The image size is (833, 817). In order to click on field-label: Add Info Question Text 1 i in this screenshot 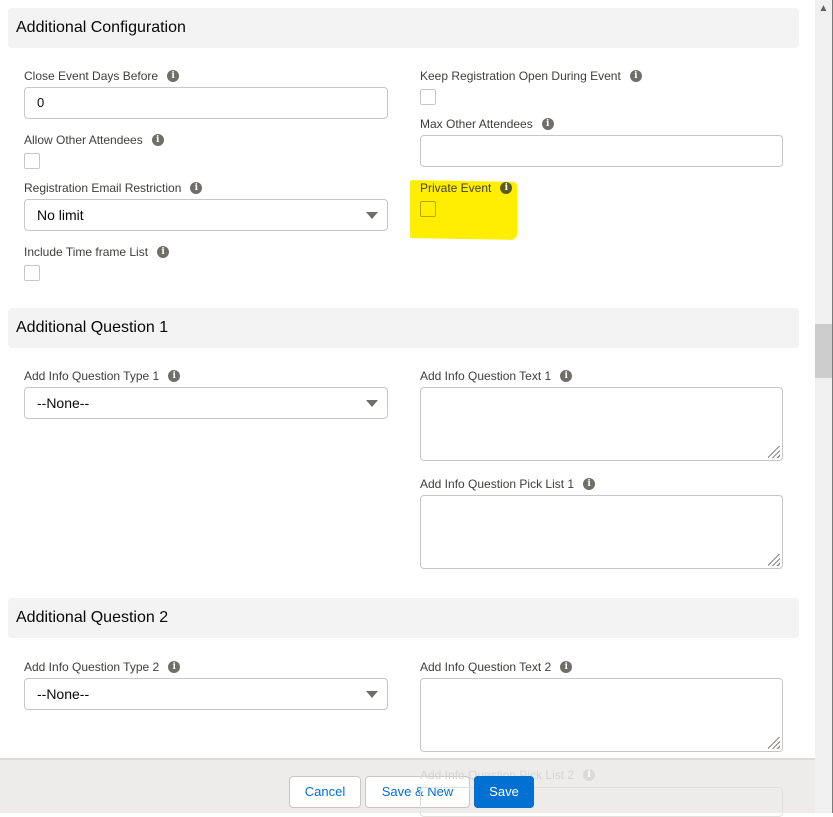, I will do `click(601, 376)`.